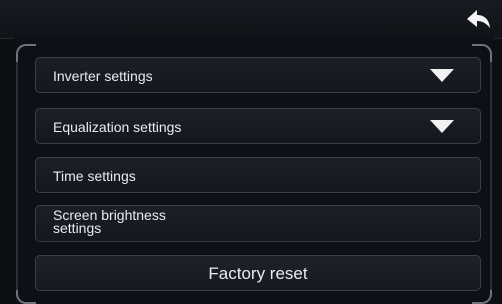 This screenshot has height=304, width=502. What do you see at coordinates (103, 76) in the screenshot?
I see `inverter-settings-label: Inverter settings` at bounding box center [103, 76].